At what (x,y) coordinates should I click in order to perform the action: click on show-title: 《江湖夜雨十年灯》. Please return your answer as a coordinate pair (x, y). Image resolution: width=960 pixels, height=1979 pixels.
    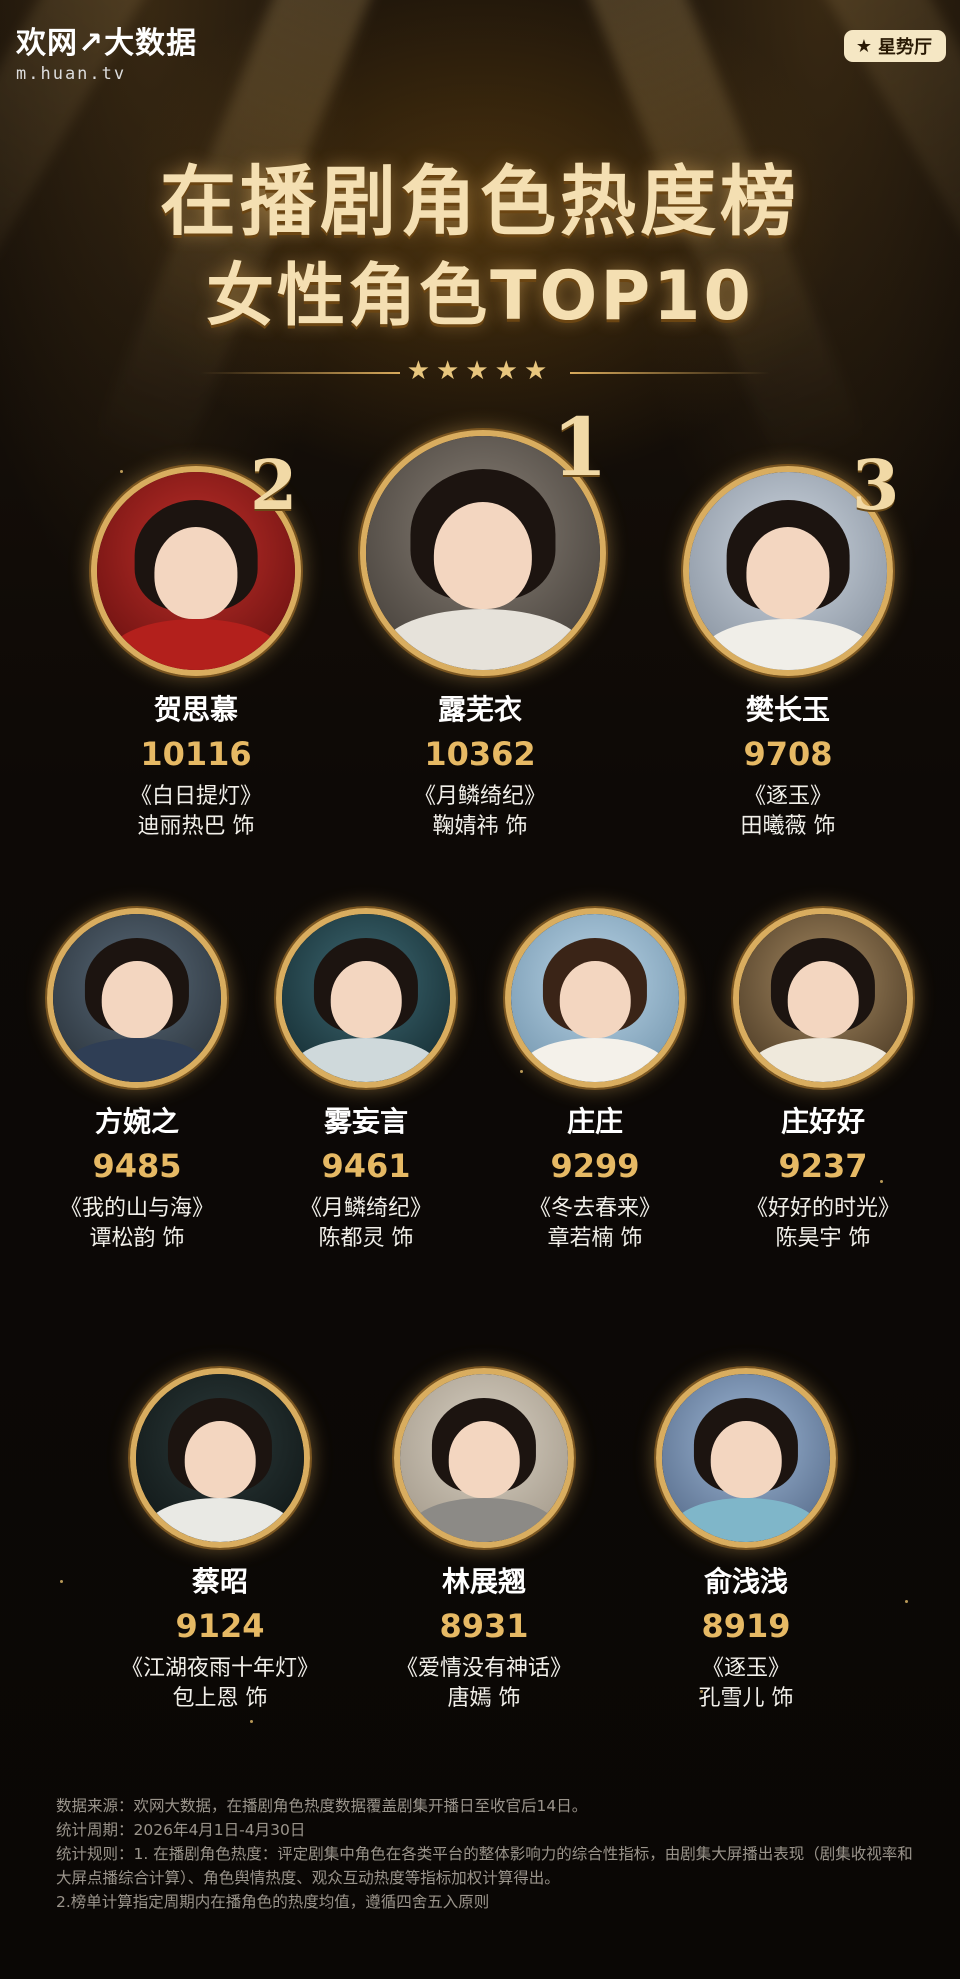
    Looking at the image, I should click on (219, 1668).